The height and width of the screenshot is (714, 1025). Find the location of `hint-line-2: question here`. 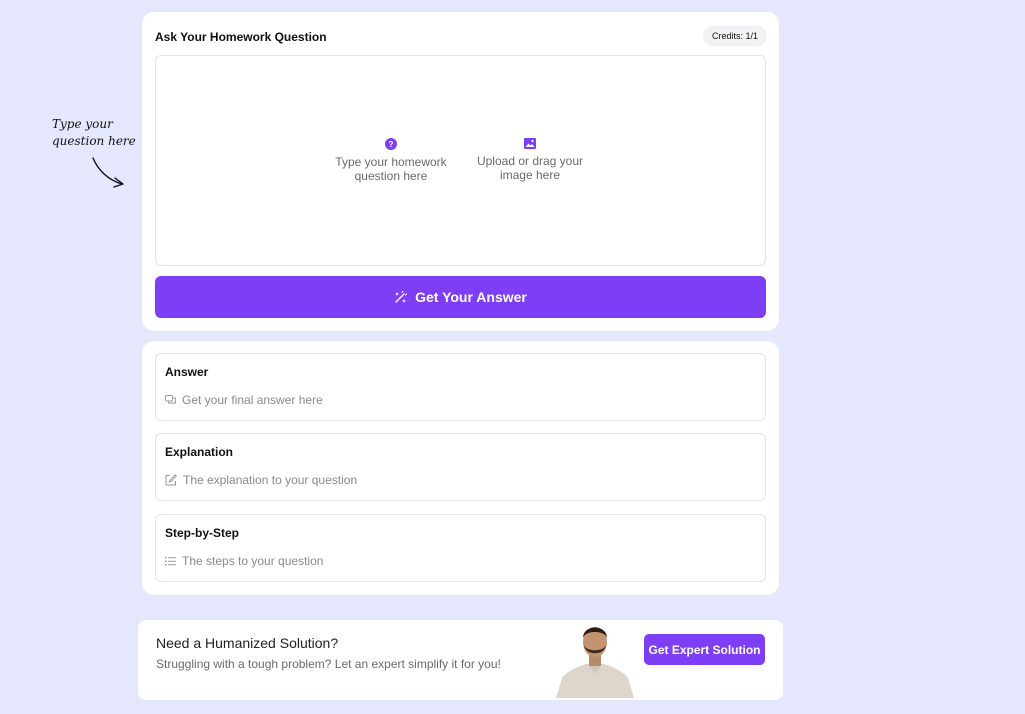

hint-line-2: question here is located at coordinates (94, 141).